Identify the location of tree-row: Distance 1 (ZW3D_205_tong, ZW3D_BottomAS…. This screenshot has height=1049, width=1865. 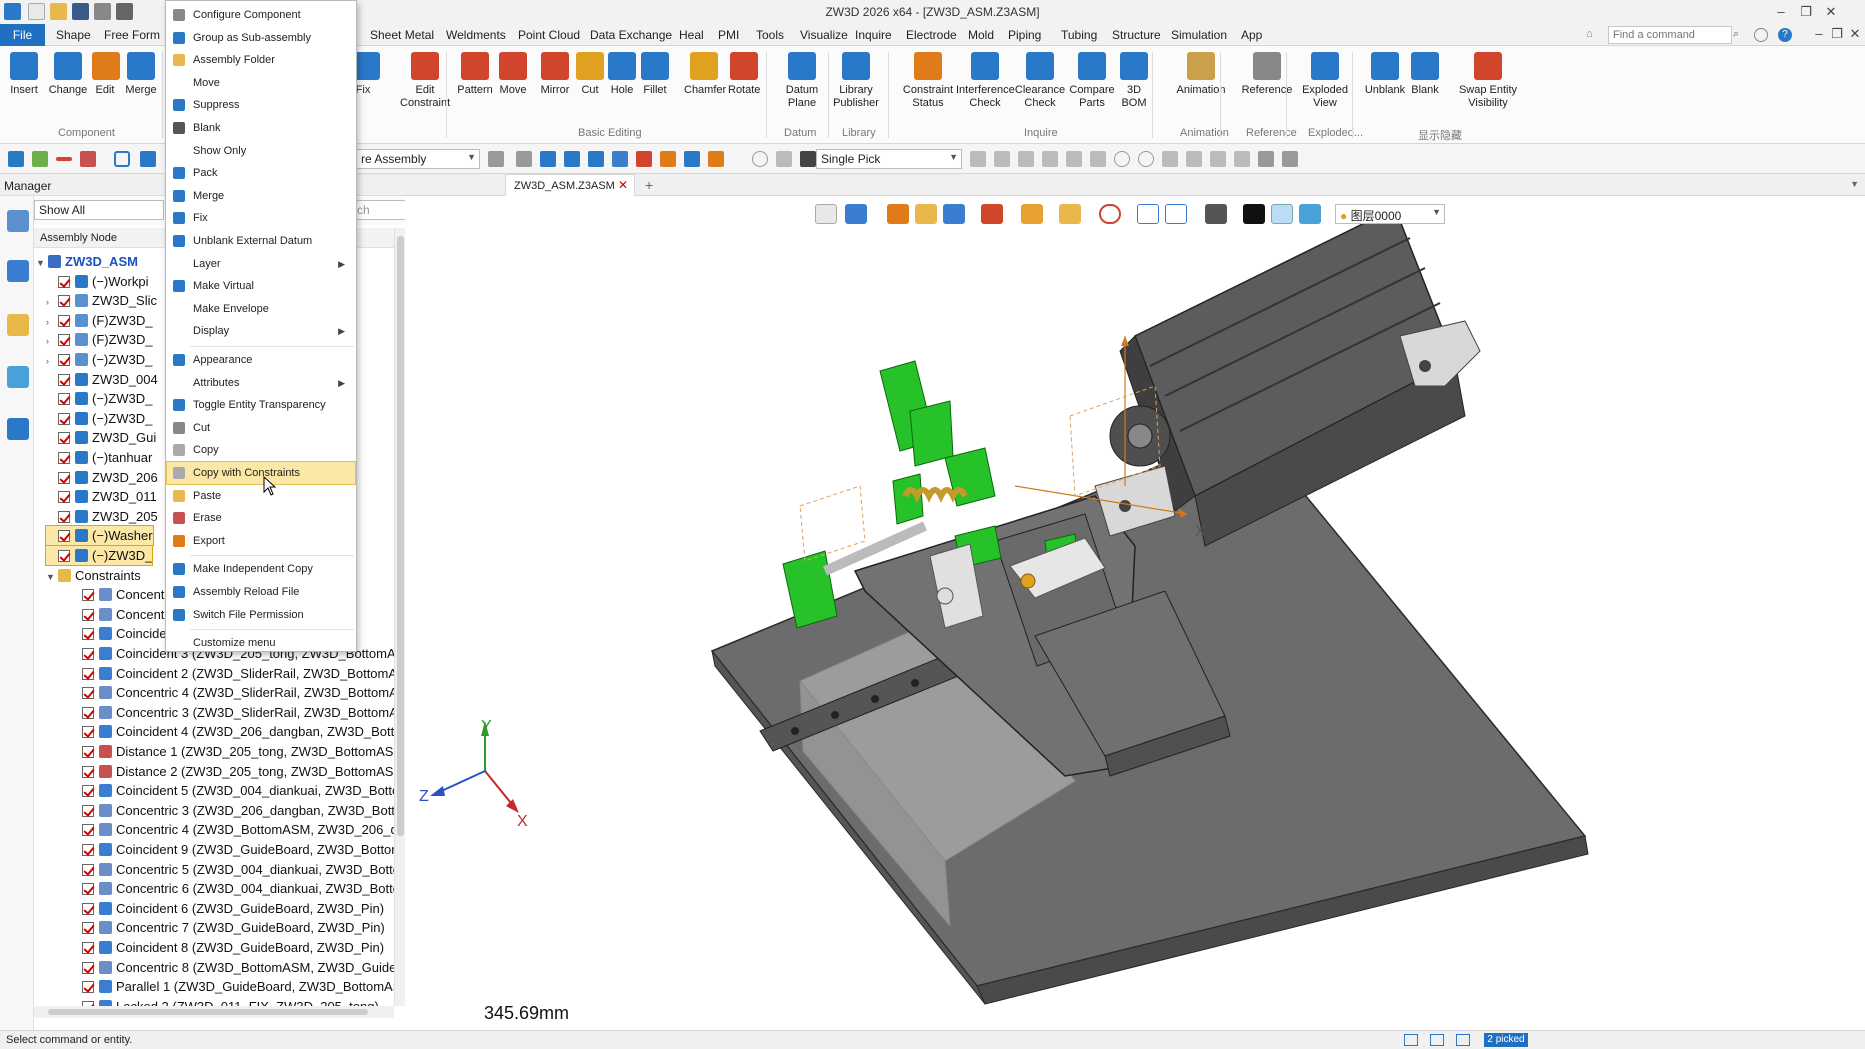
(238, 751).